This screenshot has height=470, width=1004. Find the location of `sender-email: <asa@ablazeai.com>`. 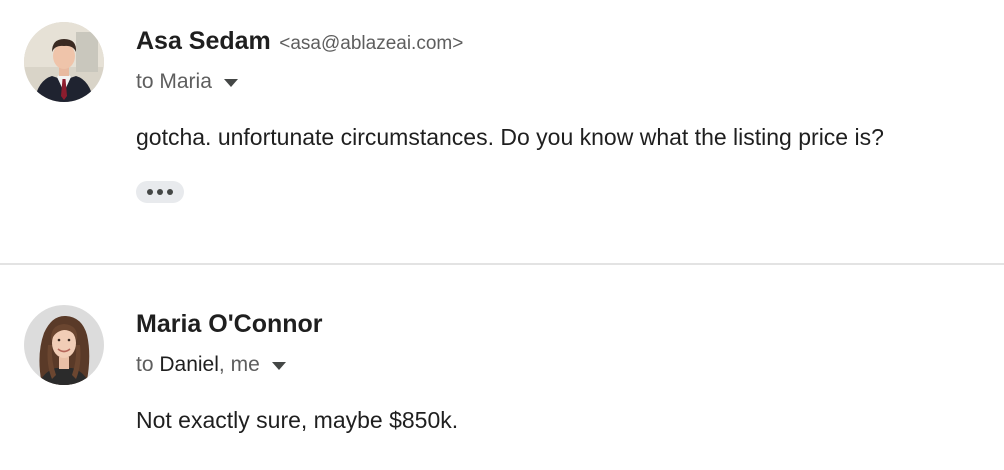

sender-email: <asa@ablazeai.com> is located at coordinates (371, 43).